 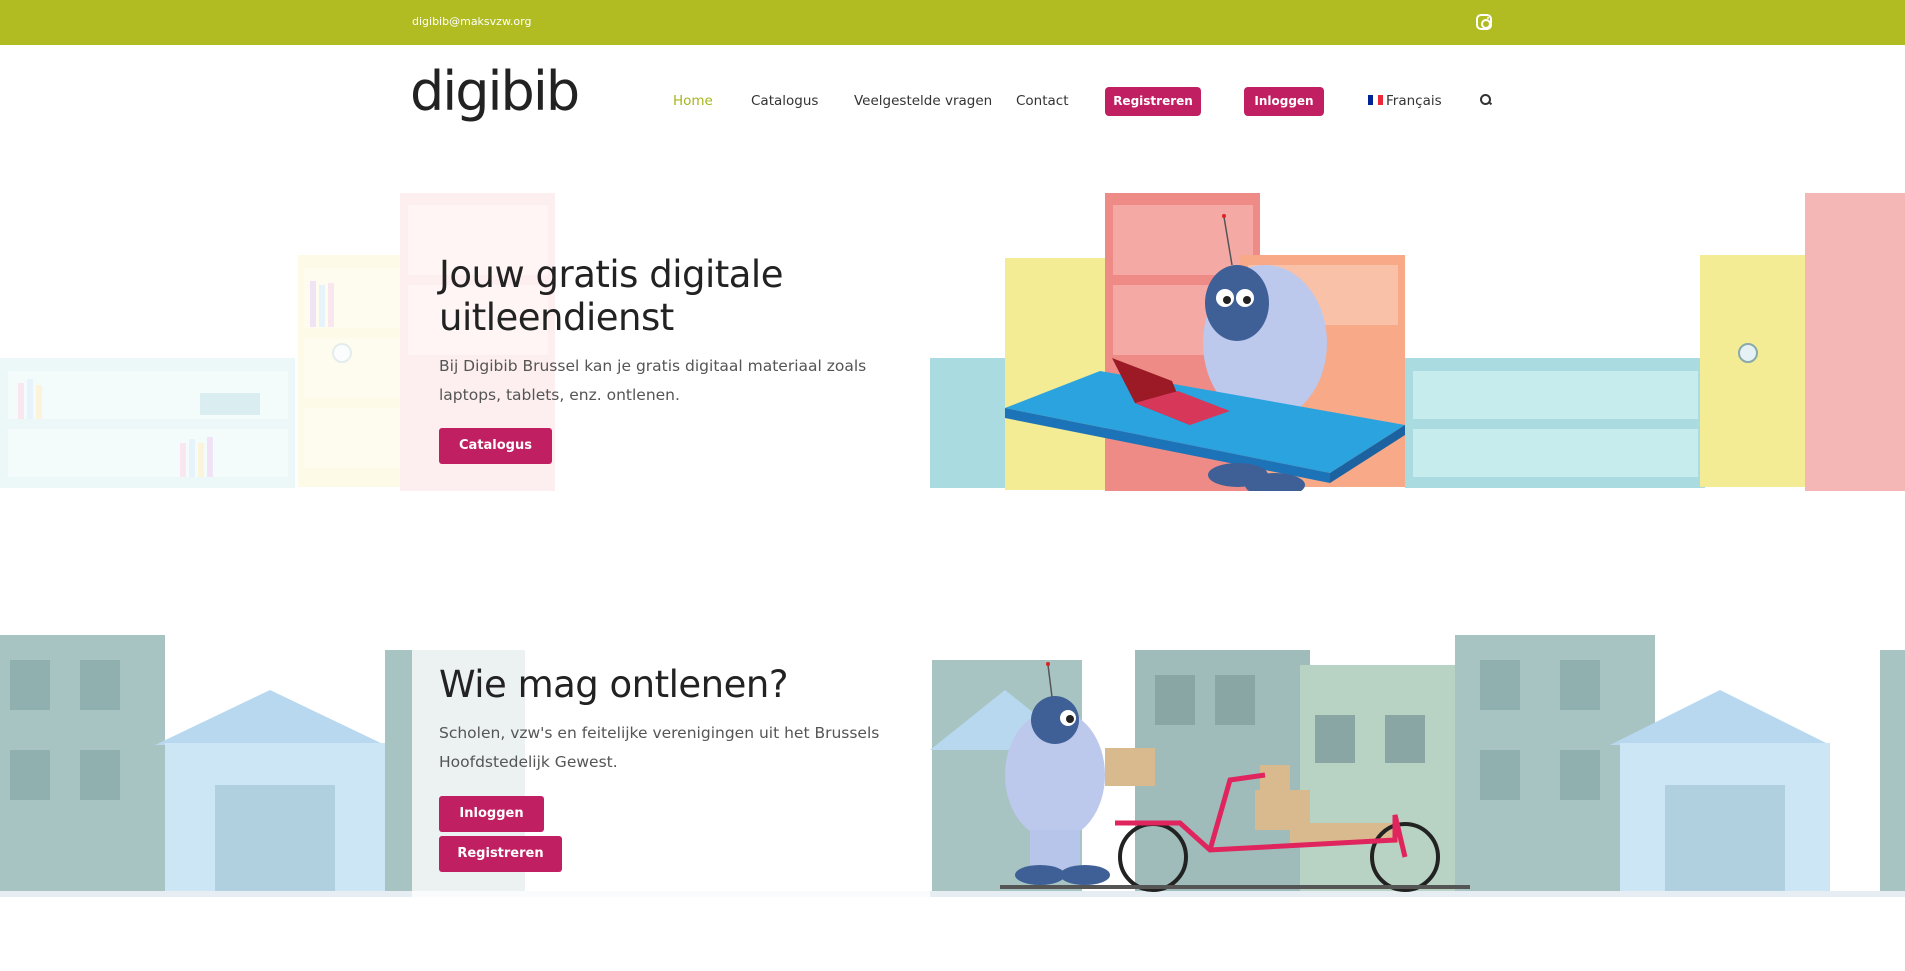 What do you see at coordinates (923, 101) in the screenshot?
I see `nav-faq: Veelgestelde vragen` at bounding box center [923, 101].